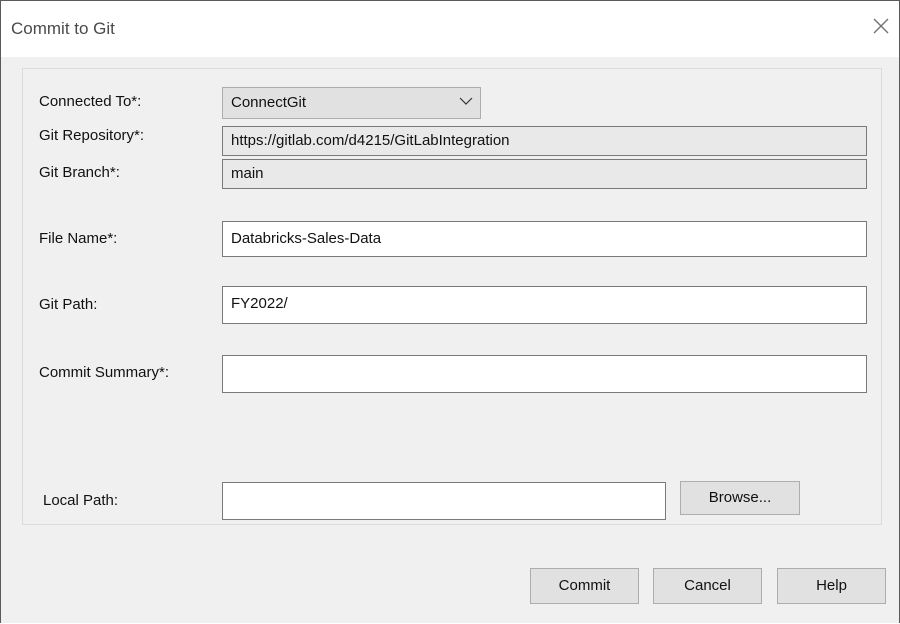  What do you see at coordinates (269, 102) in the screenshot?
I see `connected-to-value: ConnectGit` at bounding box center [269, 102].